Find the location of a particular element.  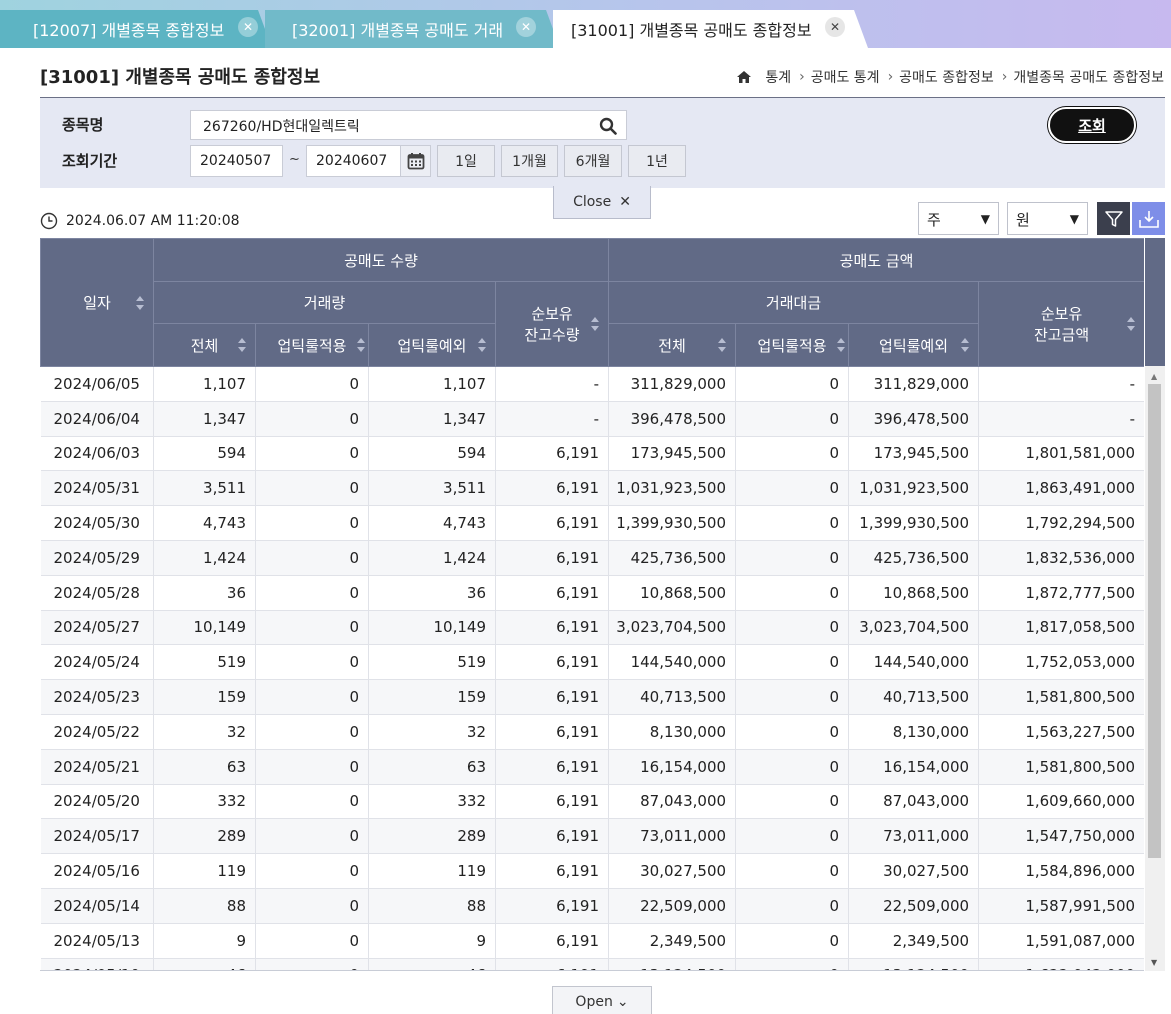

close-panel-button: Close ✕ is located at coordinates (602, 202).